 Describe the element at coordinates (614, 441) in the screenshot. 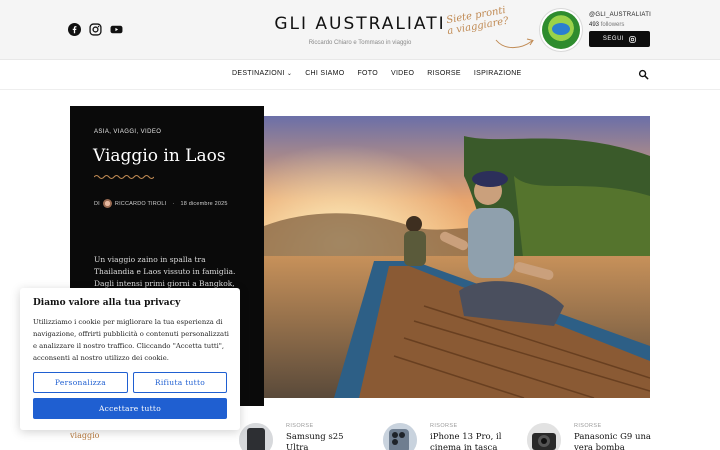

I see `related-title: Panasonic G9 una vera bomba` at that location.